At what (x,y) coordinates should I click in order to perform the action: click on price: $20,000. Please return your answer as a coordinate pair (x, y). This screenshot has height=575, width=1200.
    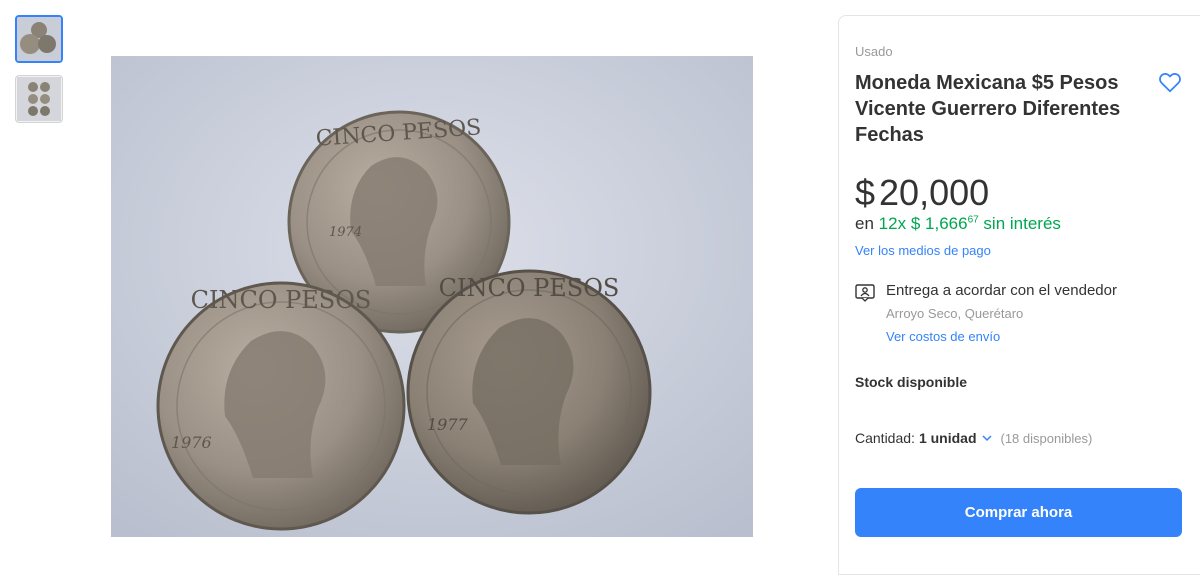
    Looking at the image, I should click on (922, 193).